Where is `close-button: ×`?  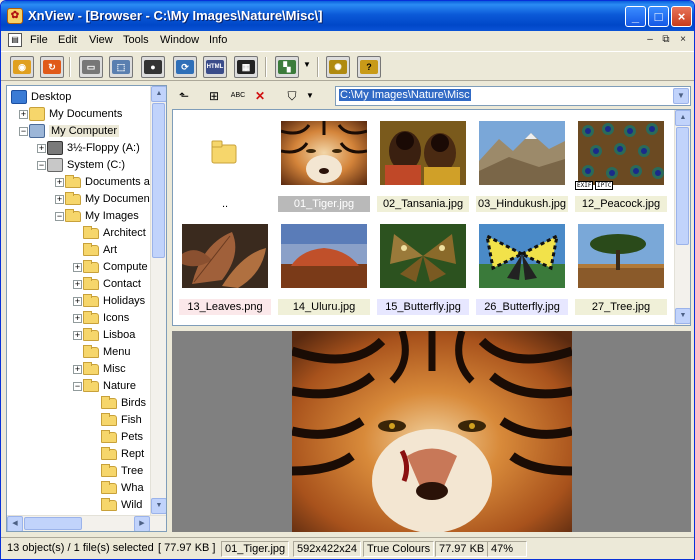 close-button: × is located at coordinates (681, 16).